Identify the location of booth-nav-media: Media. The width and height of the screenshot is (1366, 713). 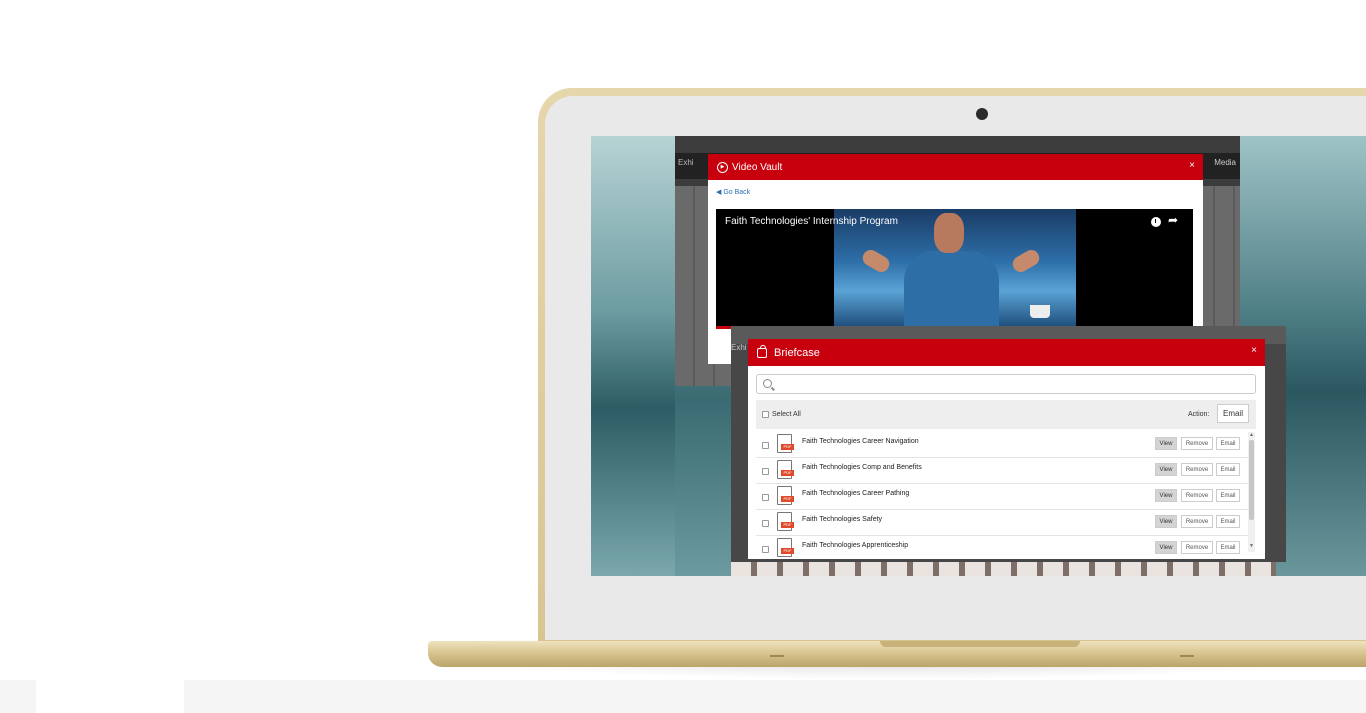
(1225, 162).